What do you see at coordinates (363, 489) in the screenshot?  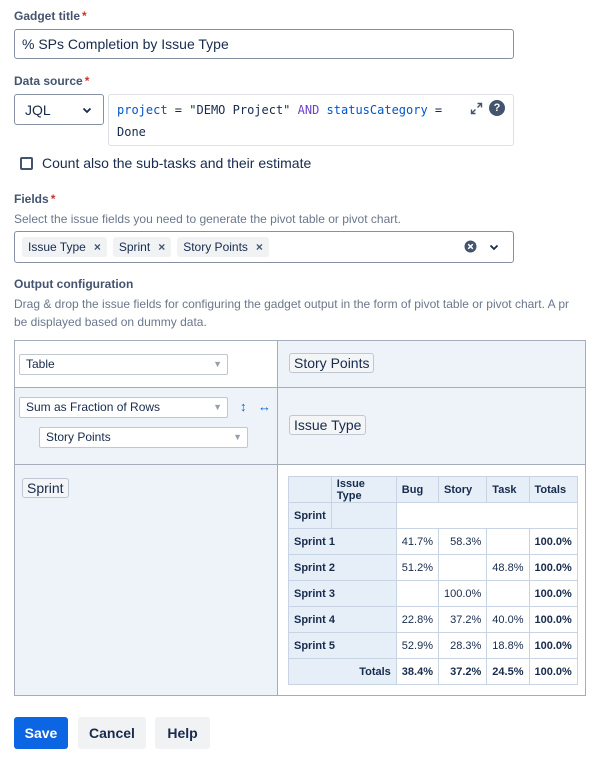 I see `col-axis-label: Issue Type` at bounding box center [363, 489].